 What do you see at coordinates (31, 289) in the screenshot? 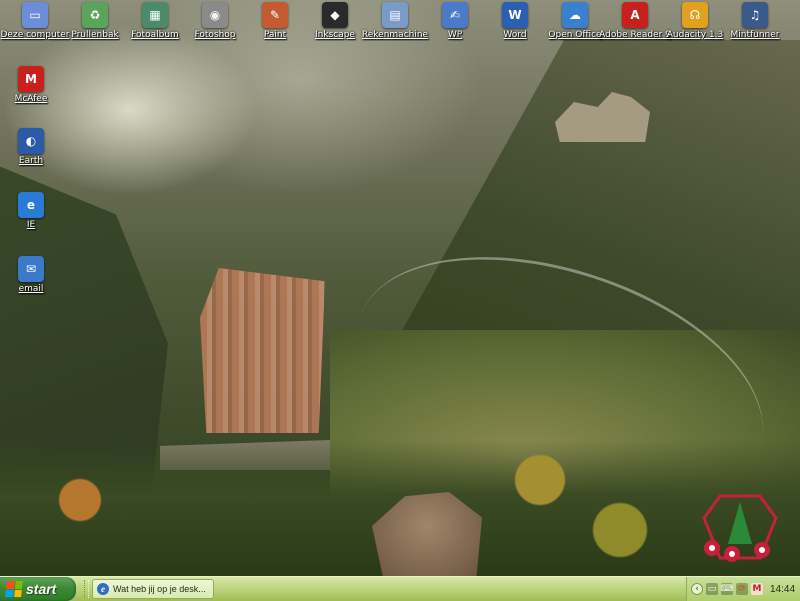
I see `desktop-icon-label: email` at bounding box center [31, 289].